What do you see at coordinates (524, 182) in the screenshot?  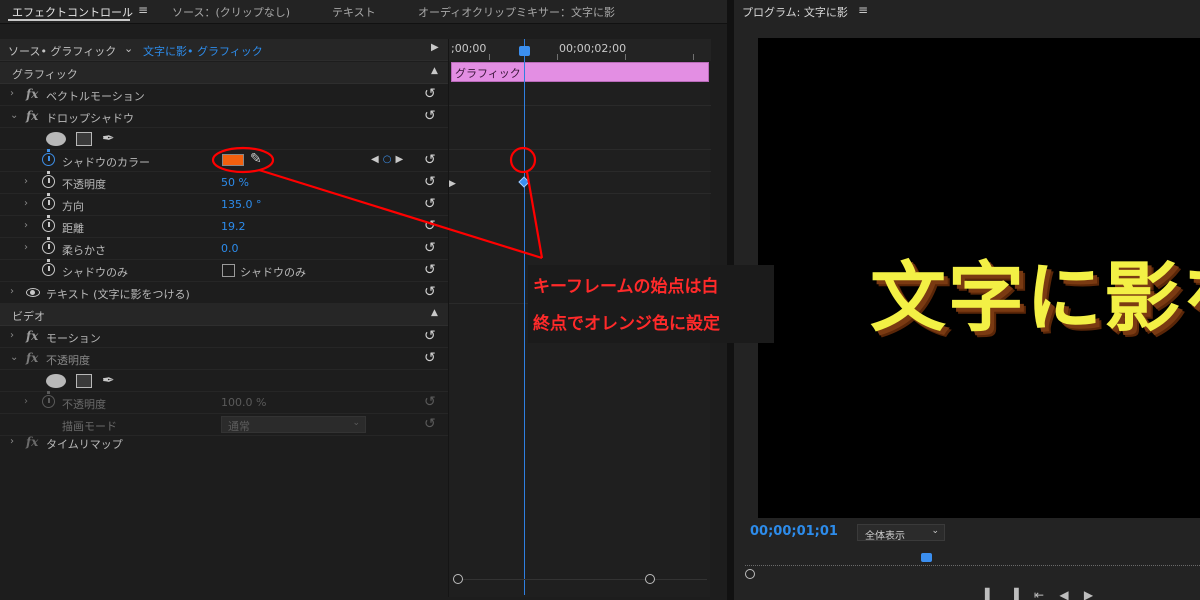 I see `keyframe-diamond-icon` at bounding box center [524, 182].